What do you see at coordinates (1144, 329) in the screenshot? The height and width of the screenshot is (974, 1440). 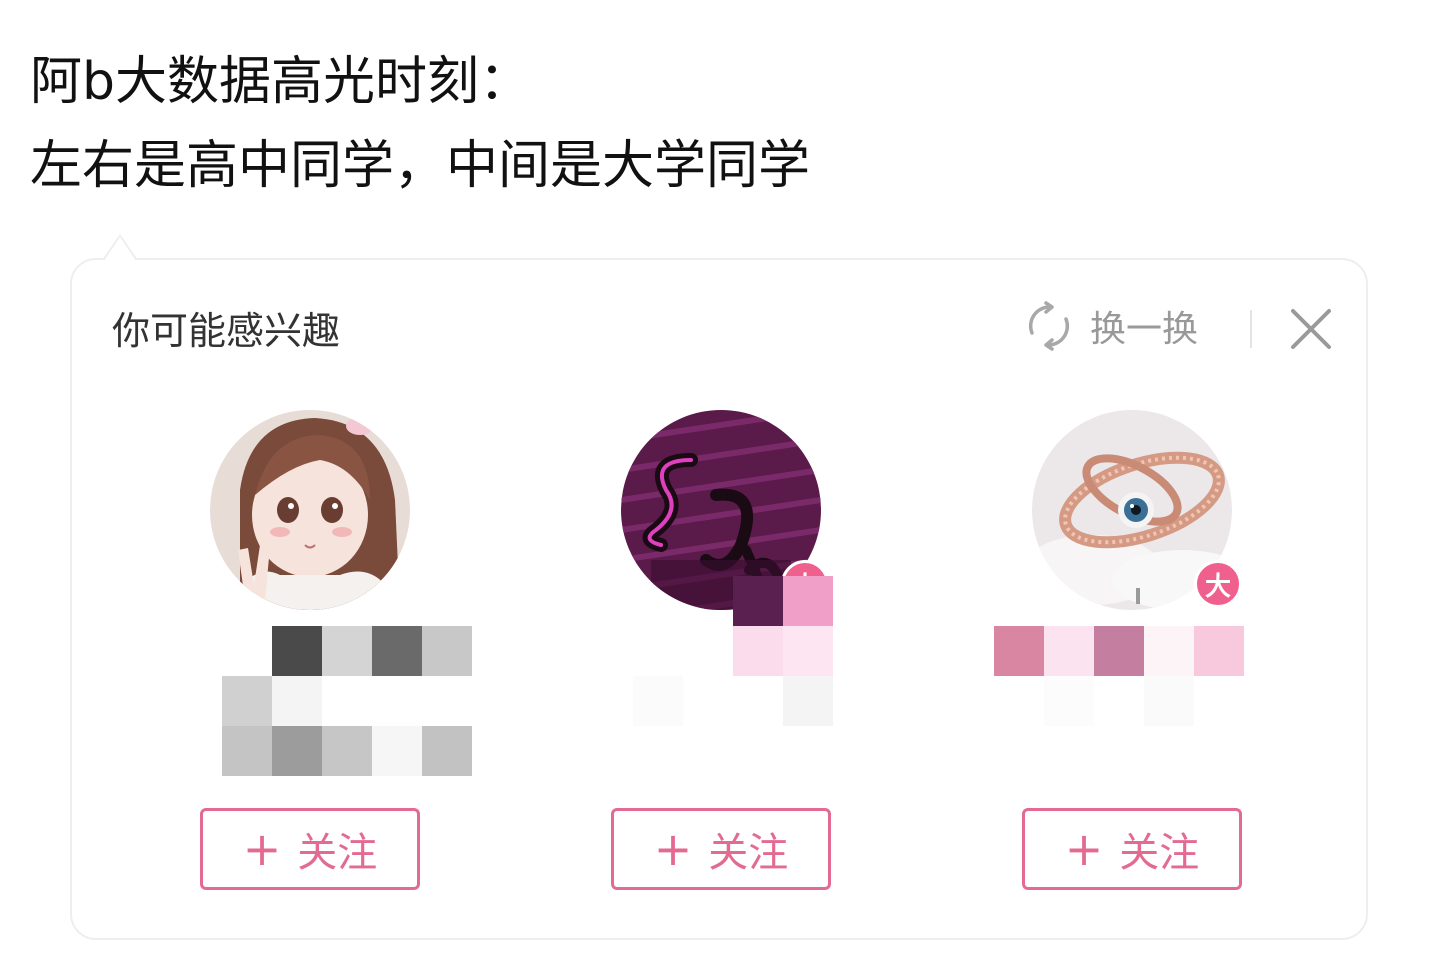 I see `refresh-label: 换一换` at bounding box center [1144, 329].